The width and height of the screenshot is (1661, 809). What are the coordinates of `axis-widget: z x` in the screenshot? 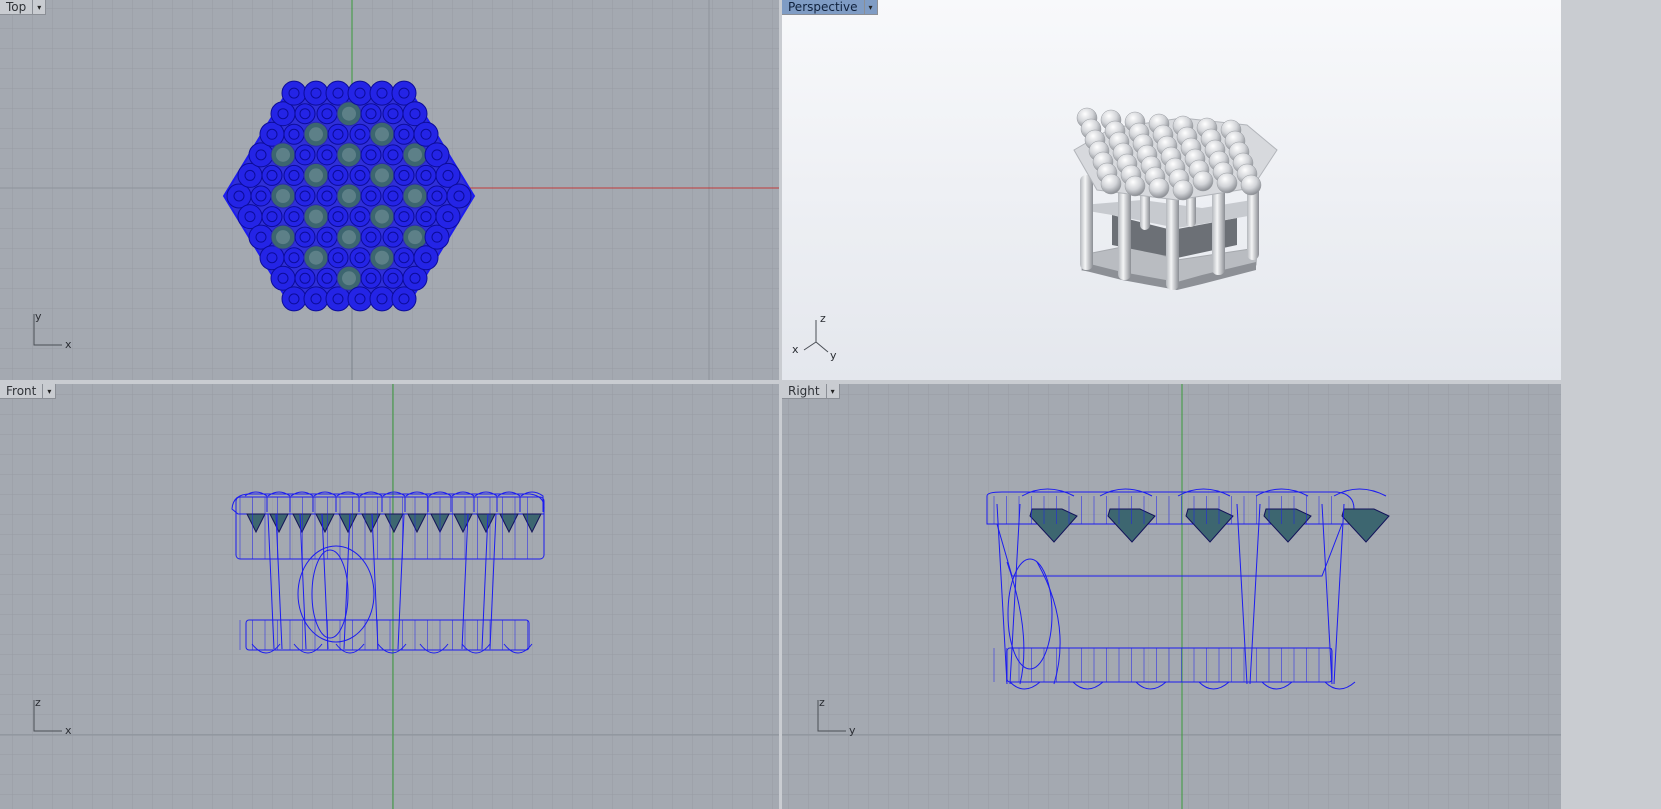 It's located at (55, 716).